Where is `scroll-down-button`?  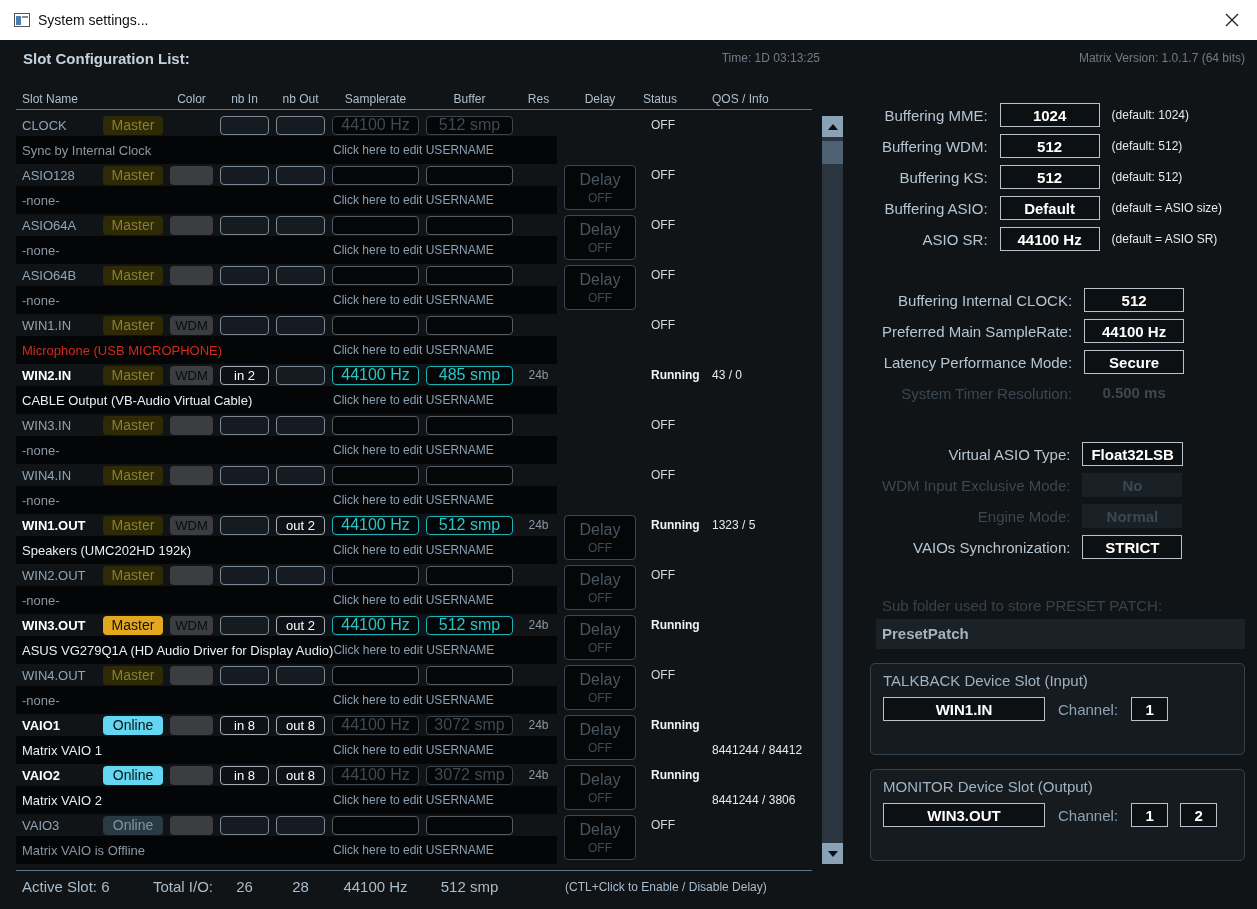 scroll-down-button is located at coordinates (832, 853).